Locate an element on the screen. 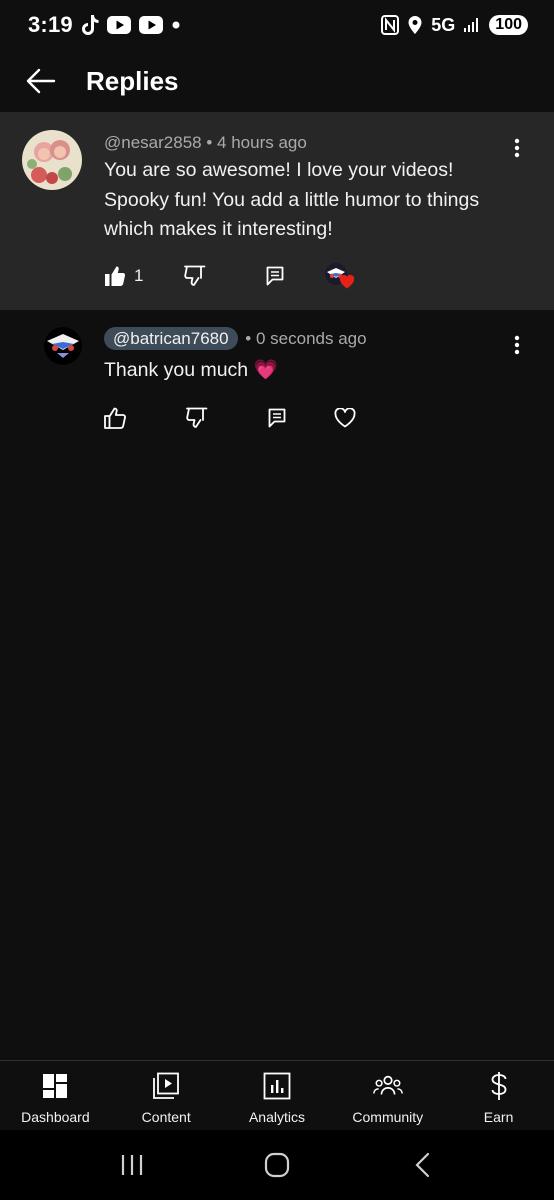 This screenshot has width=554, height=1200. earn-icon is located at coordinates (499, 1086).